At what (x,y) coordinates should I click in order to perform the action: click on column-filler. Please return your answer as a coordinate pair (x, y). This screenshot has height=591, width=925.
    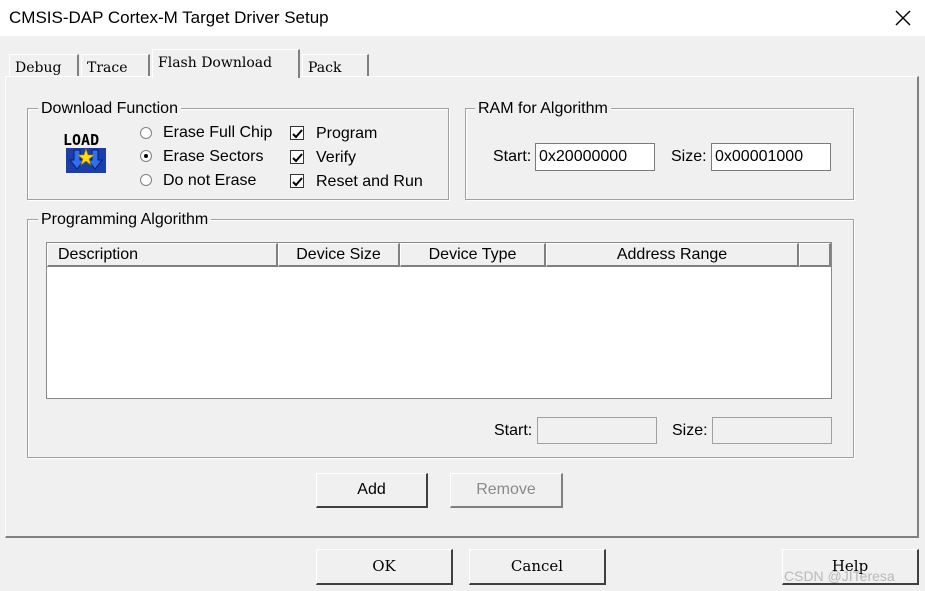
    Looking at the image, I should click on (815, 255).